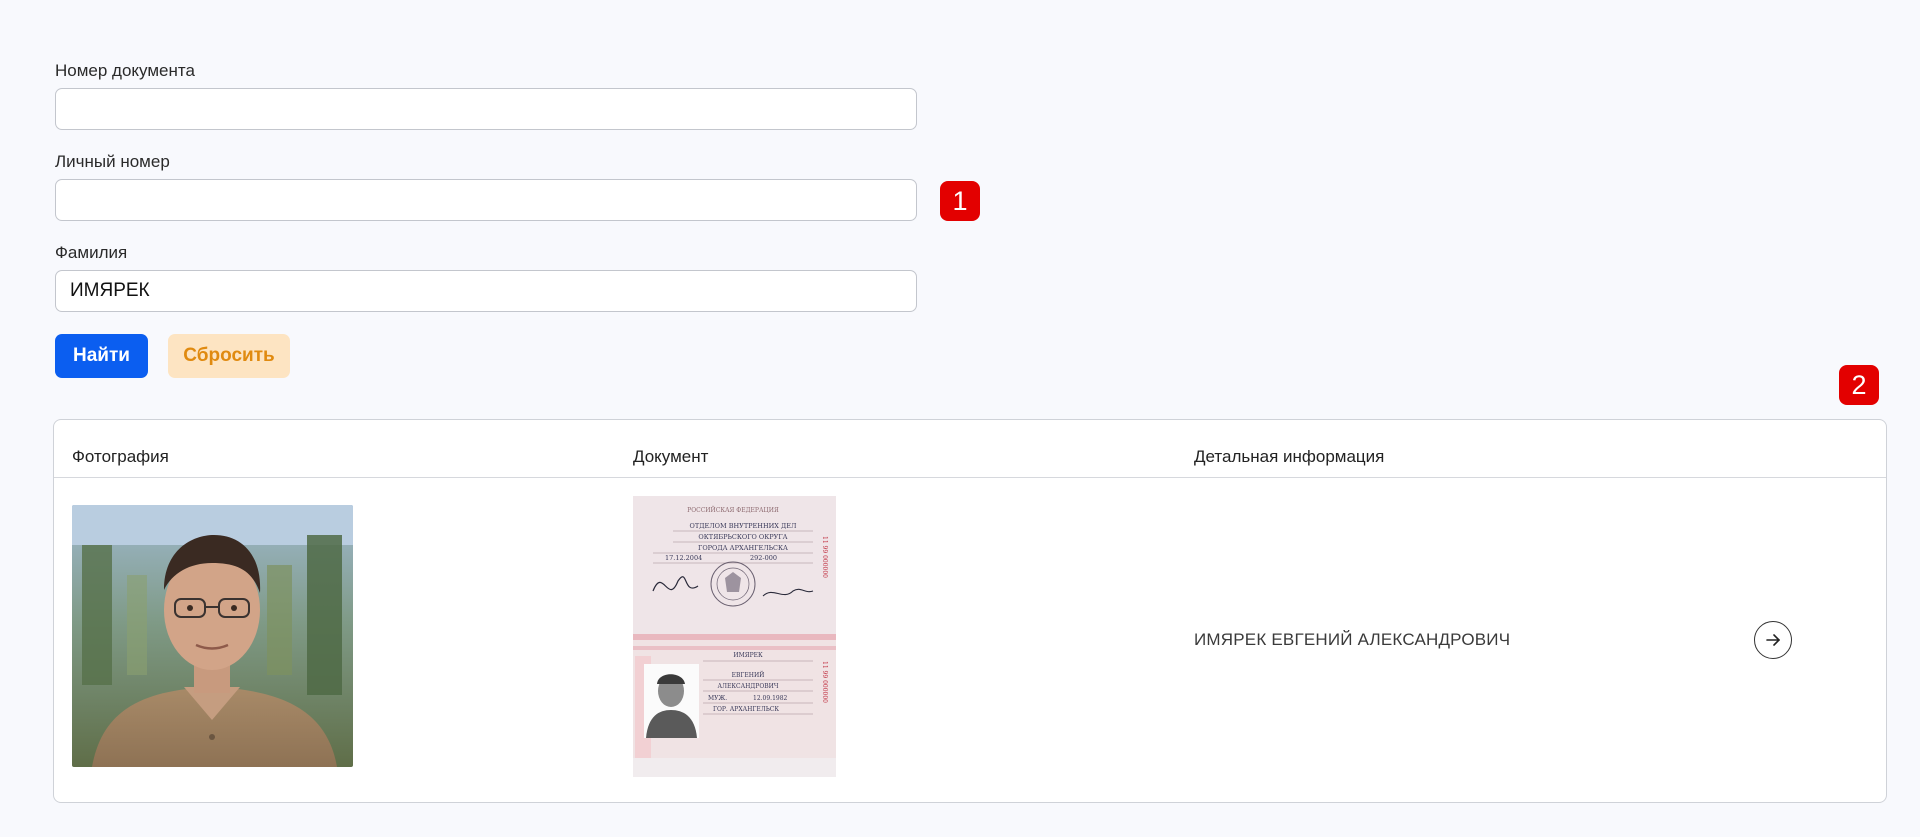 The width and height of the screenshot is (1920, 837). What do you see at coordinates (742, 537) in the screenshot?
I see `passport-issuer-2: ОКТЯБРЬСКОГО ОКРУГА` at bounding box center [742, 537].